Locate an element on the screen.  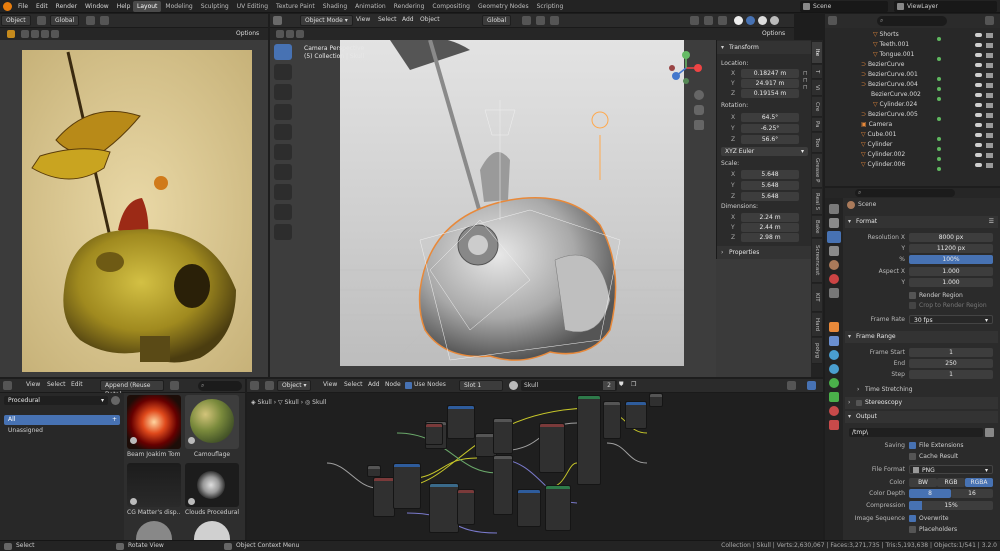
resolution-y-field: 11200 px is located at coordinates (951, 248).